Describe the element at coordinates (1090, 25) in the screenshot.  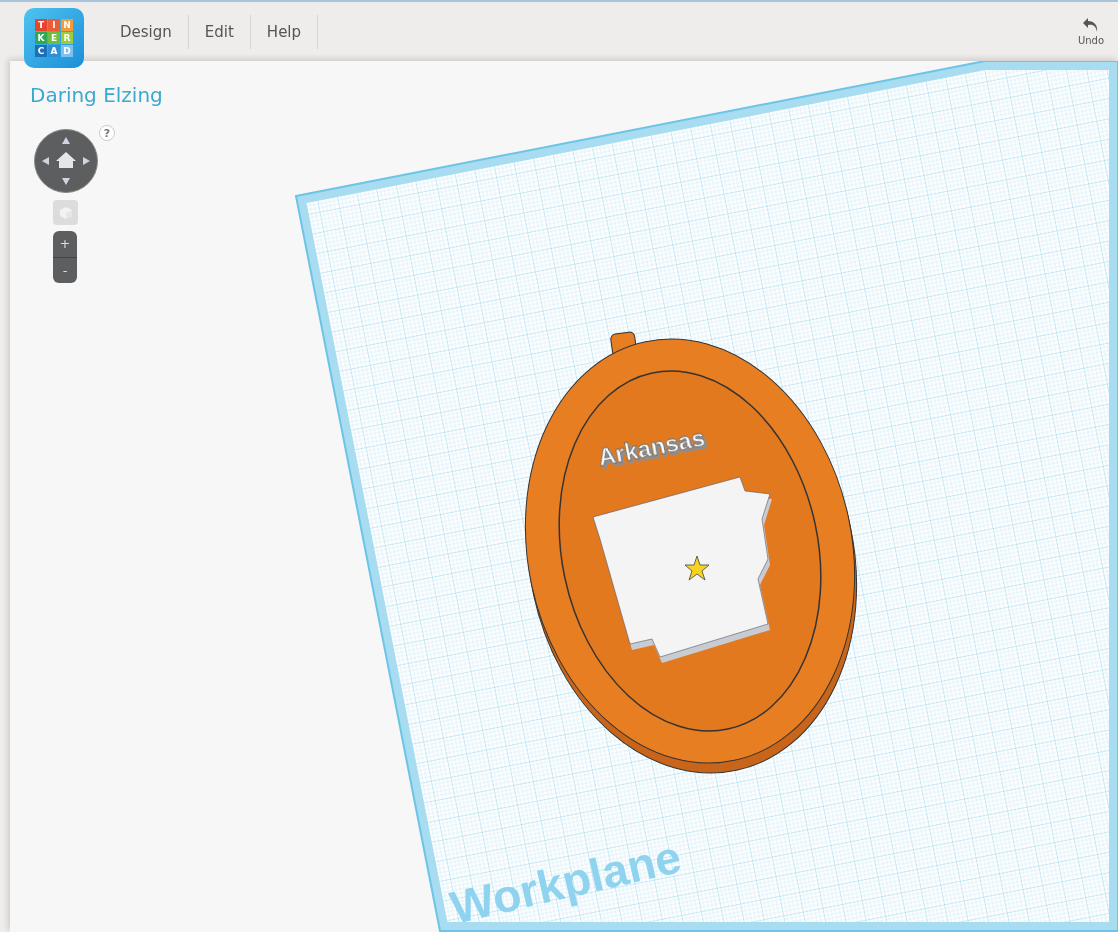
I see `undo-icon` at that location.